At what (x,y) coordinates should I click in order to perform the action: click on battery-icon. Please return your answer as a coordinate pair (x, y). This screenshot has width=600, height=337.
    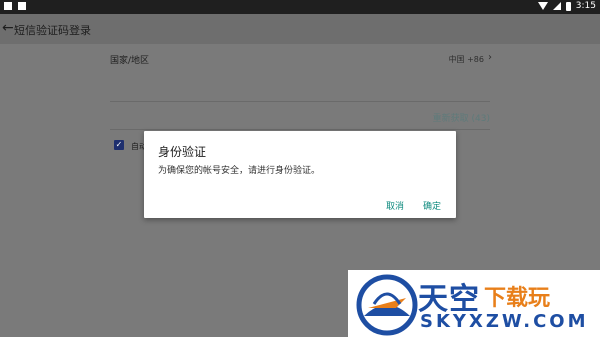
    Looking at the image, I should click on (568, 6).